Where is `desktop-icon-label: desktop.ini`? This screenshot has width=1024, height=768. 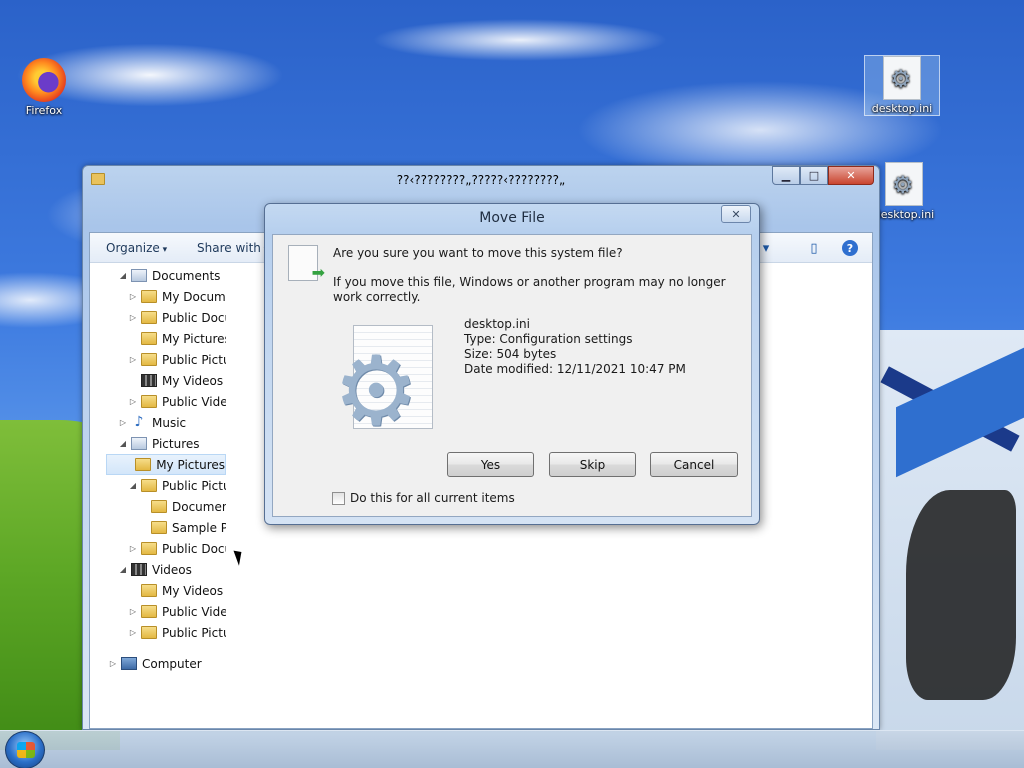
desktop-icon-label: desktop.ini is located at coordinates (902, 108).